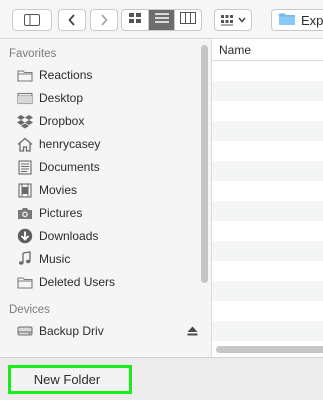 Image resolution: width=323 pixels, height=400 pixels. What do you see at coordinates (109, 75) in the screenshot?
I see `sidebar-item-reactions: Reactions` at bounding box center [109, 75].